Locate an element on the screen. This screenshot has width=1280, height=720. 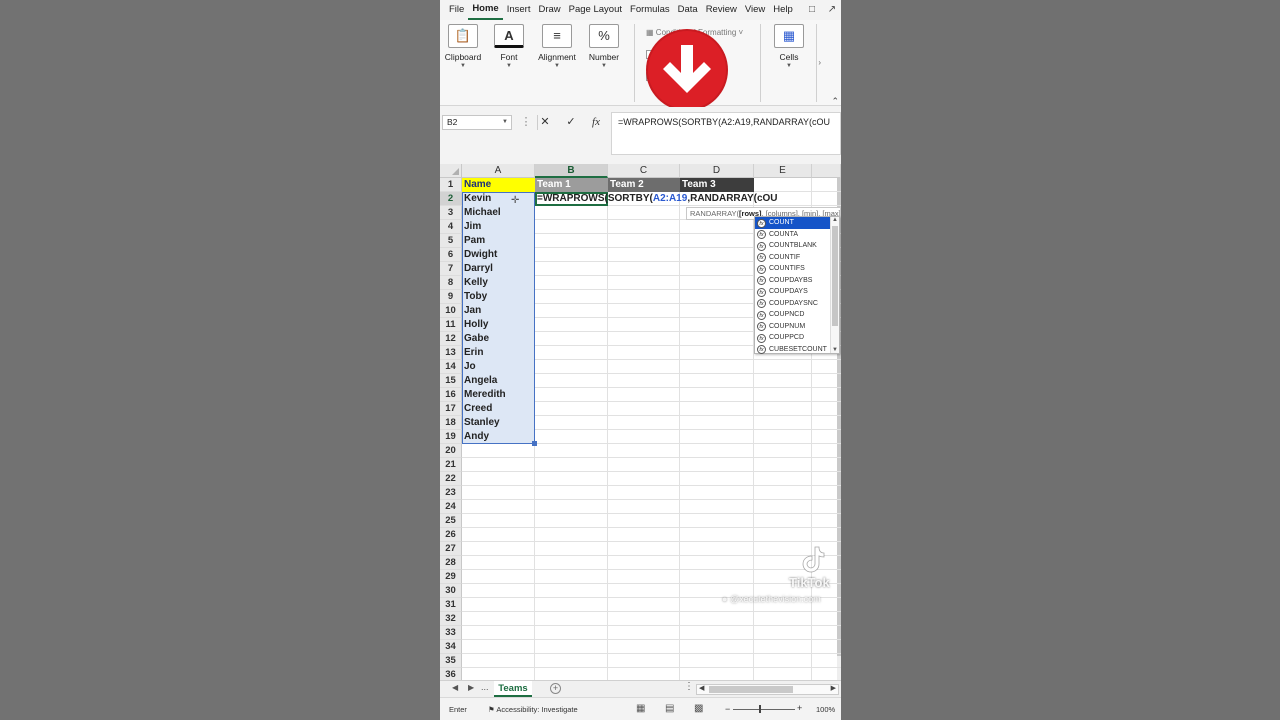
header-cell-team-2: Team 2 is located at coordinates (644, 185).